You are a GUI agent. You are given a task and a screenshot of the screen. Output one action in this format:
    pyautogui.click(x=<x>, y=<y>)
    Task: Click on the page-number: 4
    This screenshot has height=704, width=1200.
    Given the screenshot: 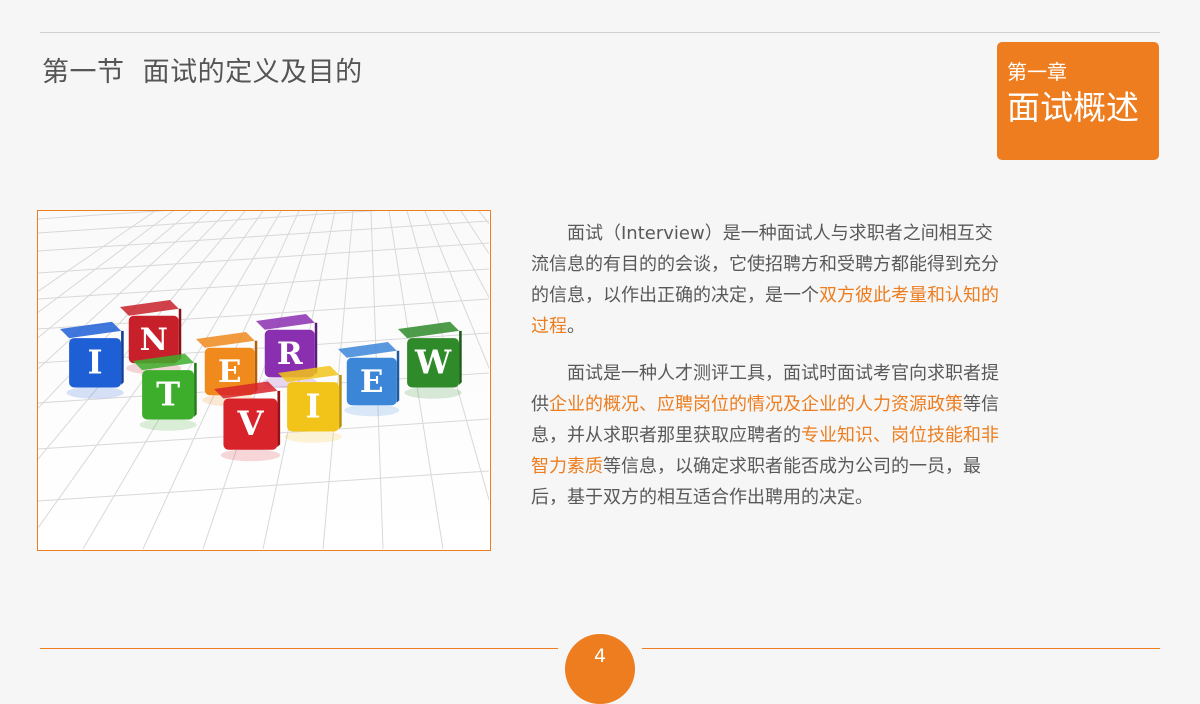 What is the action you would take?
    pyautogui.click(x=600, y=669)
    